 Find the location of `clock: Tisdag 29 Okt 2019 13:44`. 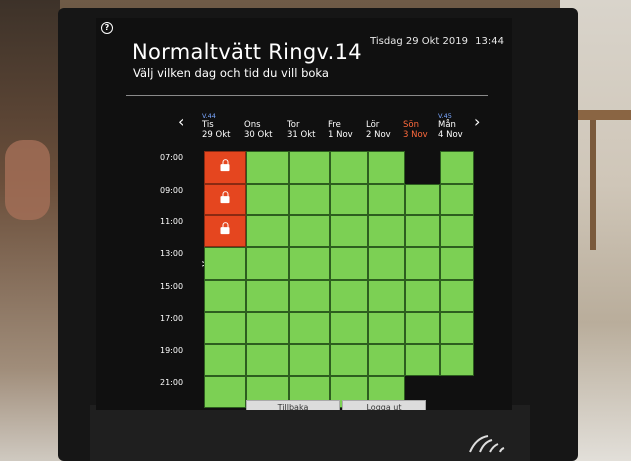

clock: Tisdag 29 Okt 2019 13:44 is located at coordinates (435, 41).